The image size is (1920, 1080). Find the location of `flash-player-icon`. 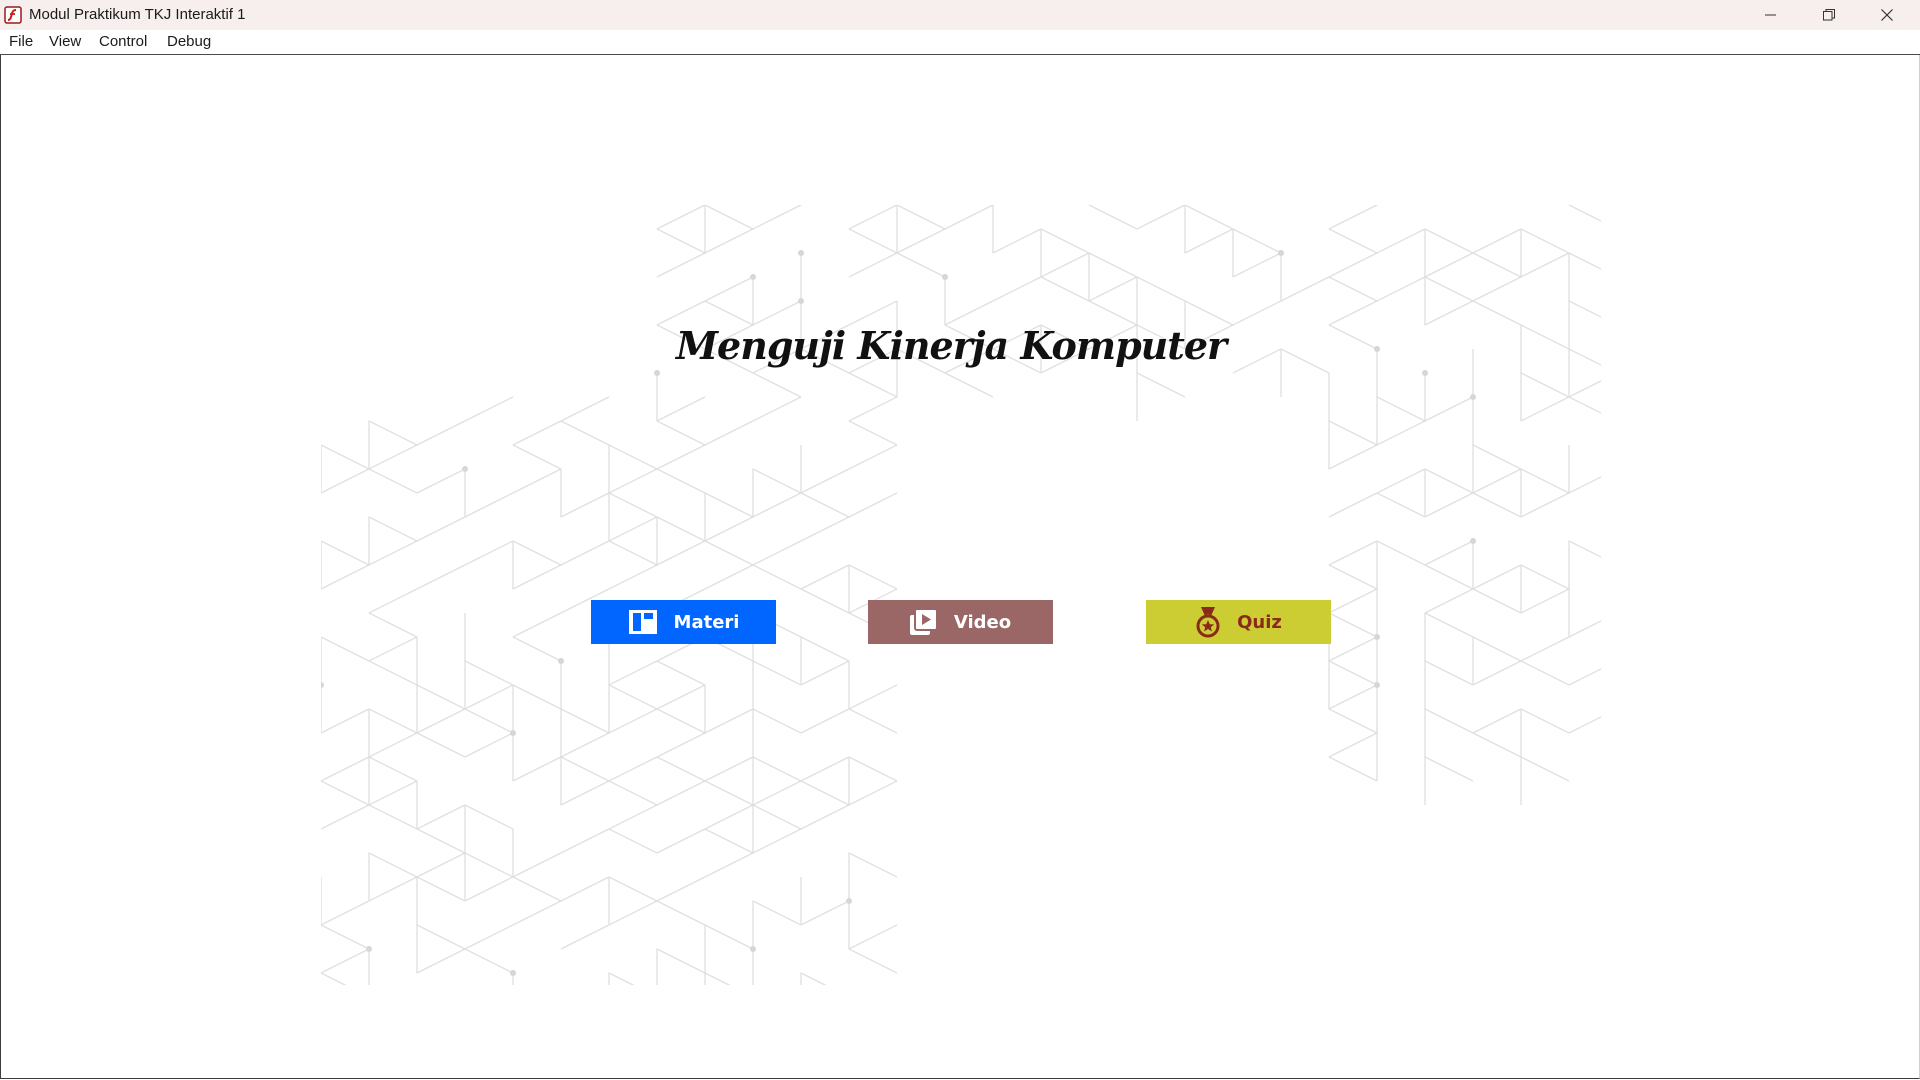

flash-player-icon is located at coordinates (13, 15).